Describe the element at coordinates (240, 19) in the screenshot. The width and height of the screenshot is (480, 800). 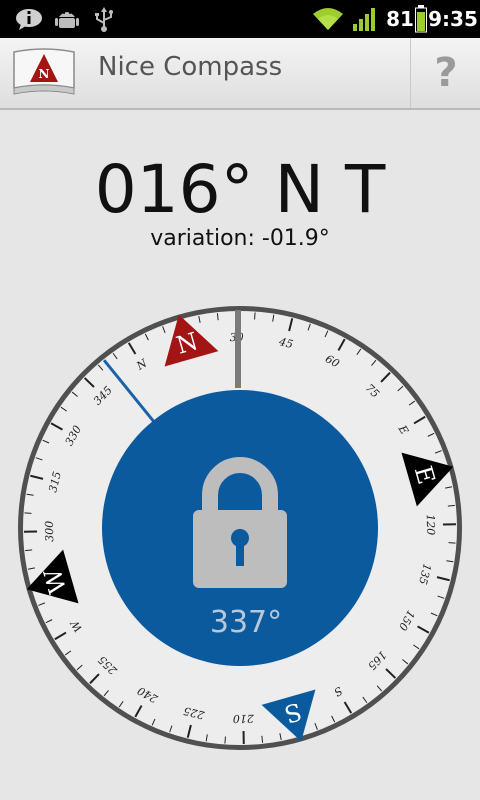
I see `status-bar: 81 9:35` at that location.